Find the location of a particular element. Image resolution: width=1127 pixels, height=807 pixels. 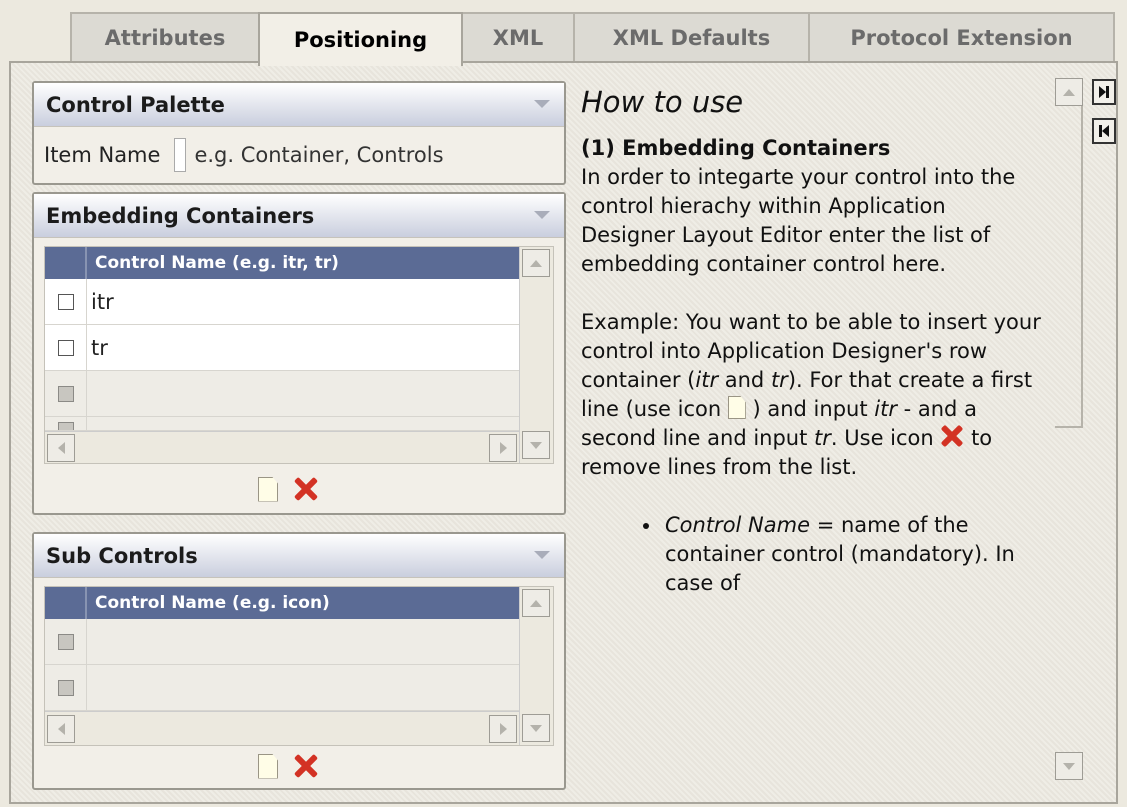

sub-controls-grid: Control Name (e.g. icon) is located at coordinates (299, 666).